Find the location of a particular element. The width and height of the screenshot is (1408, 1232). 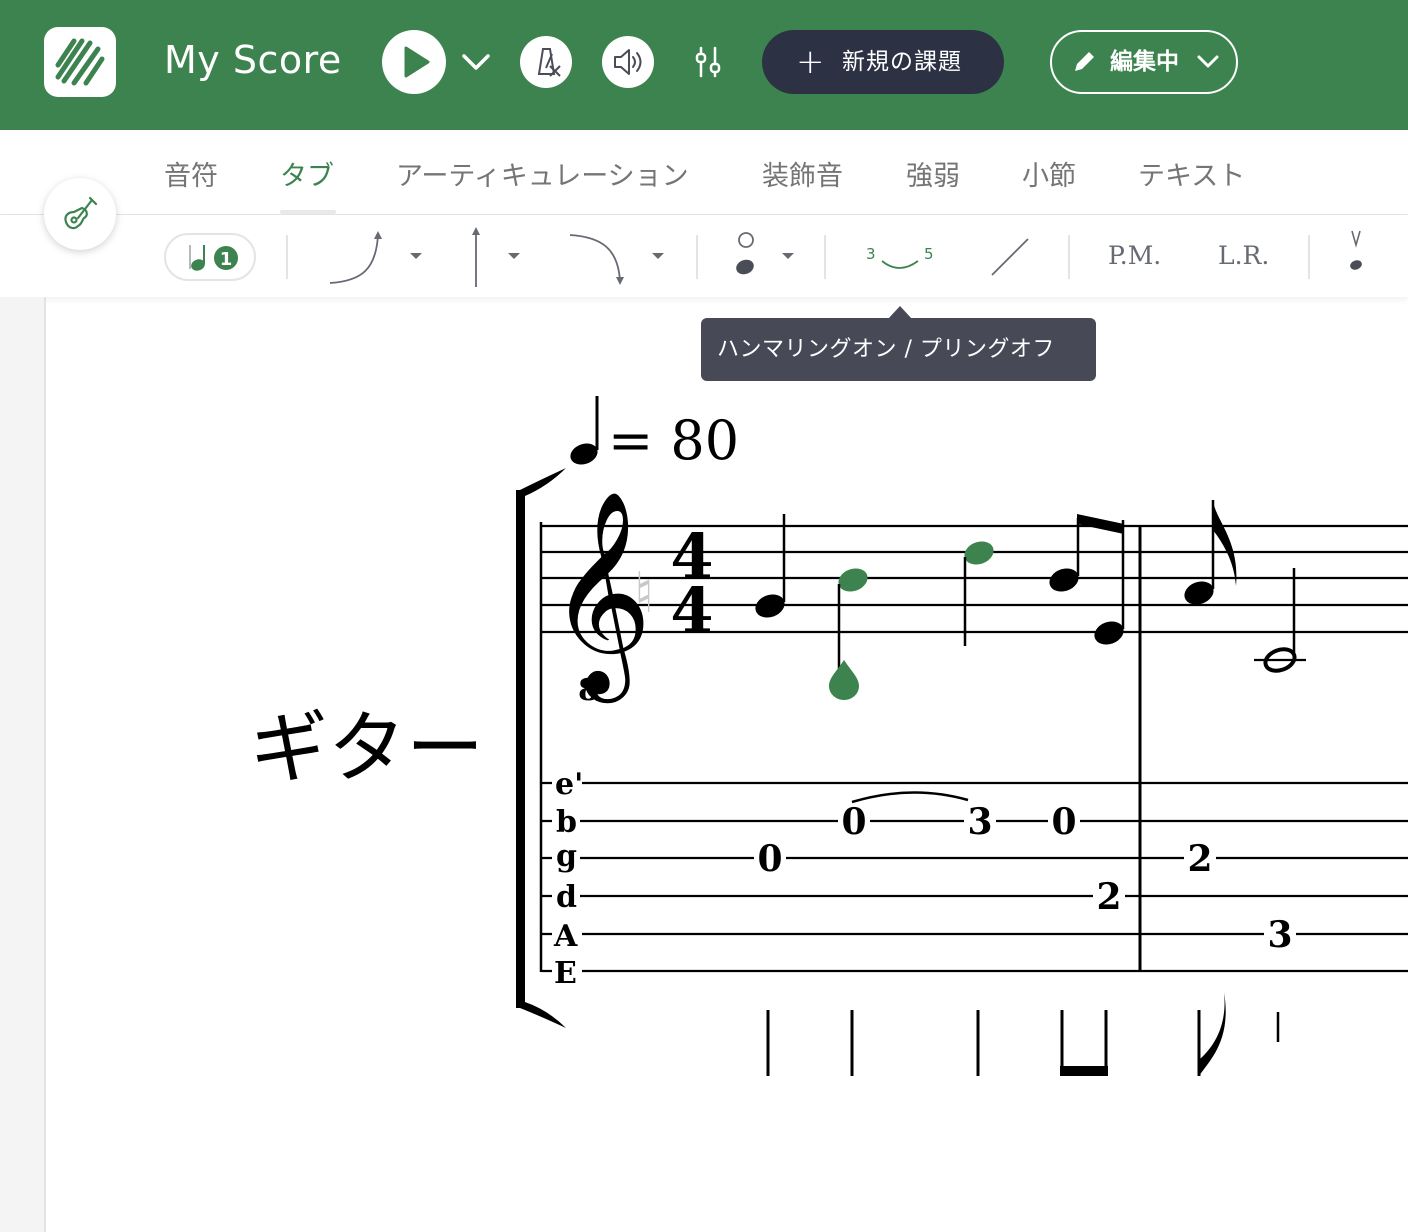

bend-icon is located at coordinates (375, 257).